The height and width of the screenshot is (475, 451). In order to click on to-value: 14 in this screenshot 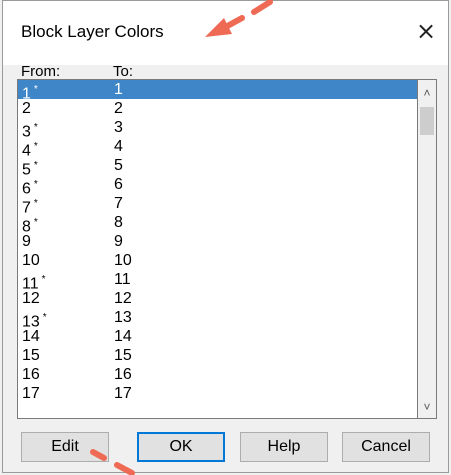, I will do `click(123, 336)`.